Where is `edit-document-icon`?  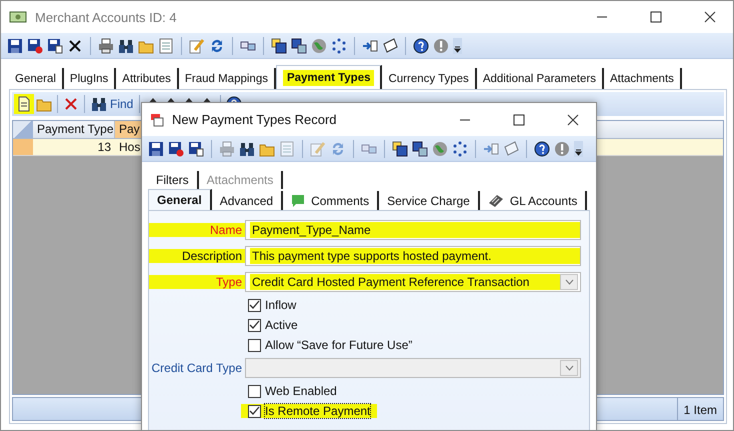
edit-document-icon is located at coordinates (197, 46).